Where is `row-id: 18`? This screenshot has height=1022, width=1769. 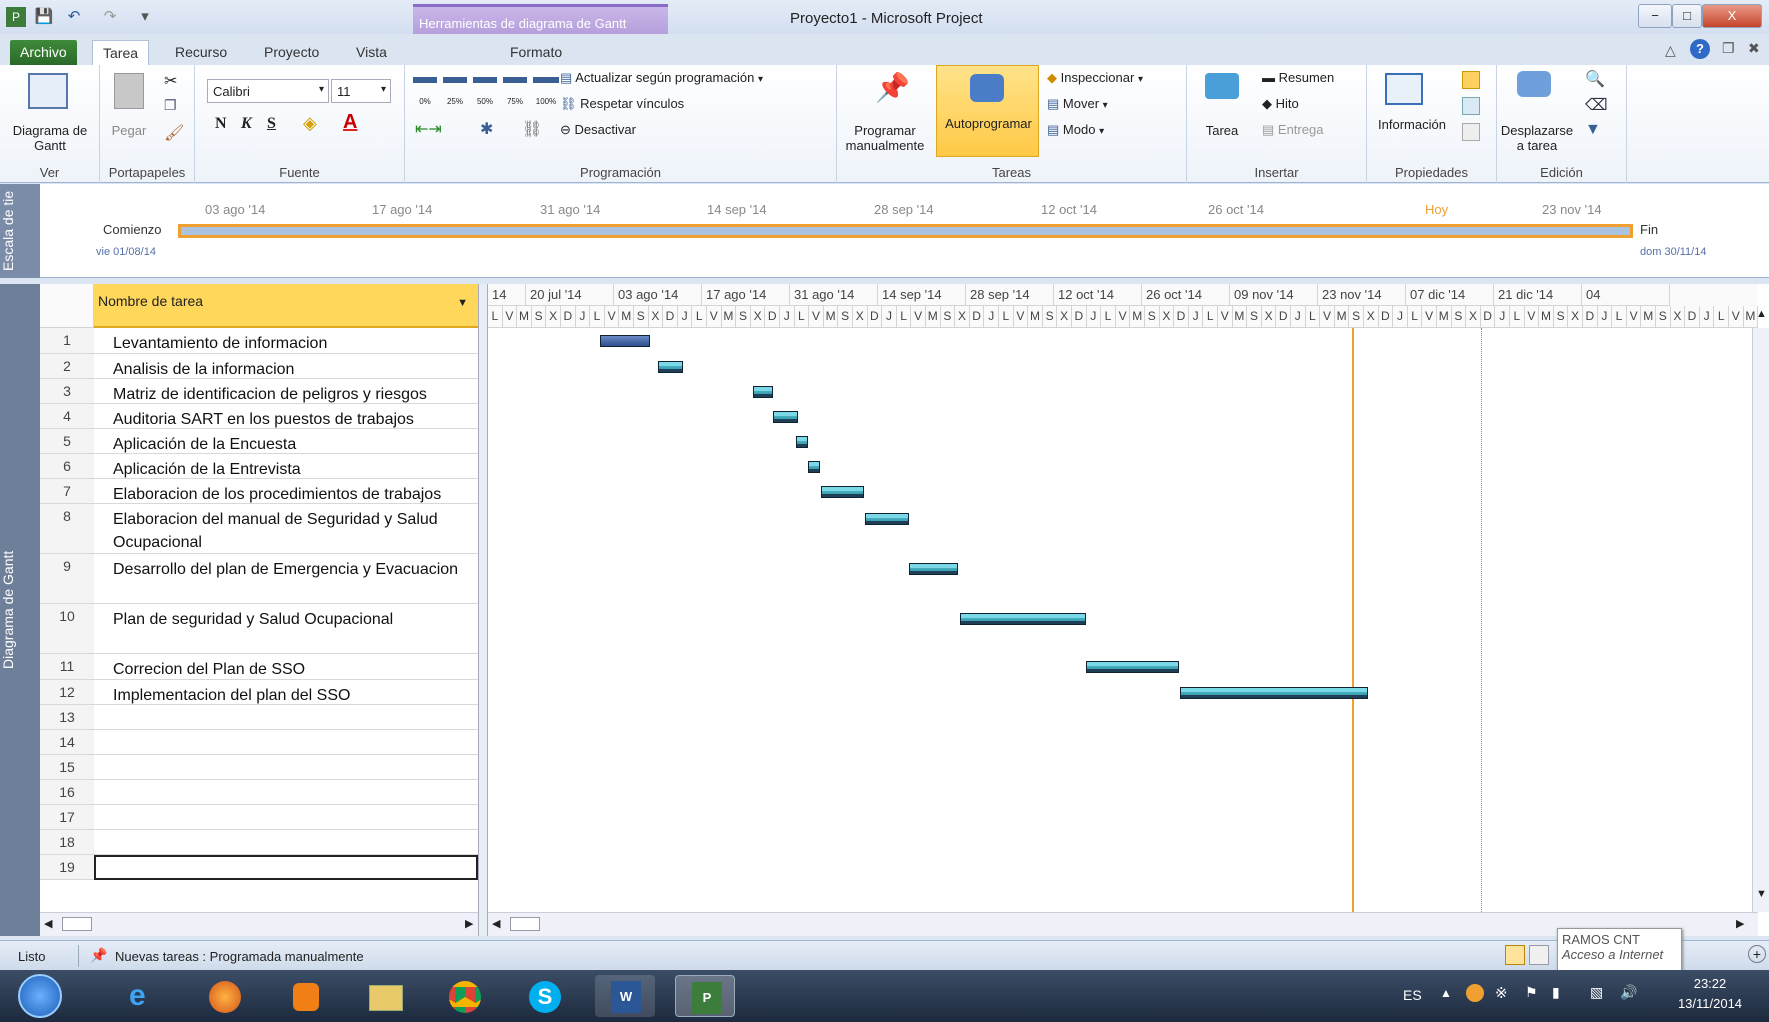
row-id: 18 is located at coordinates (67, 842).